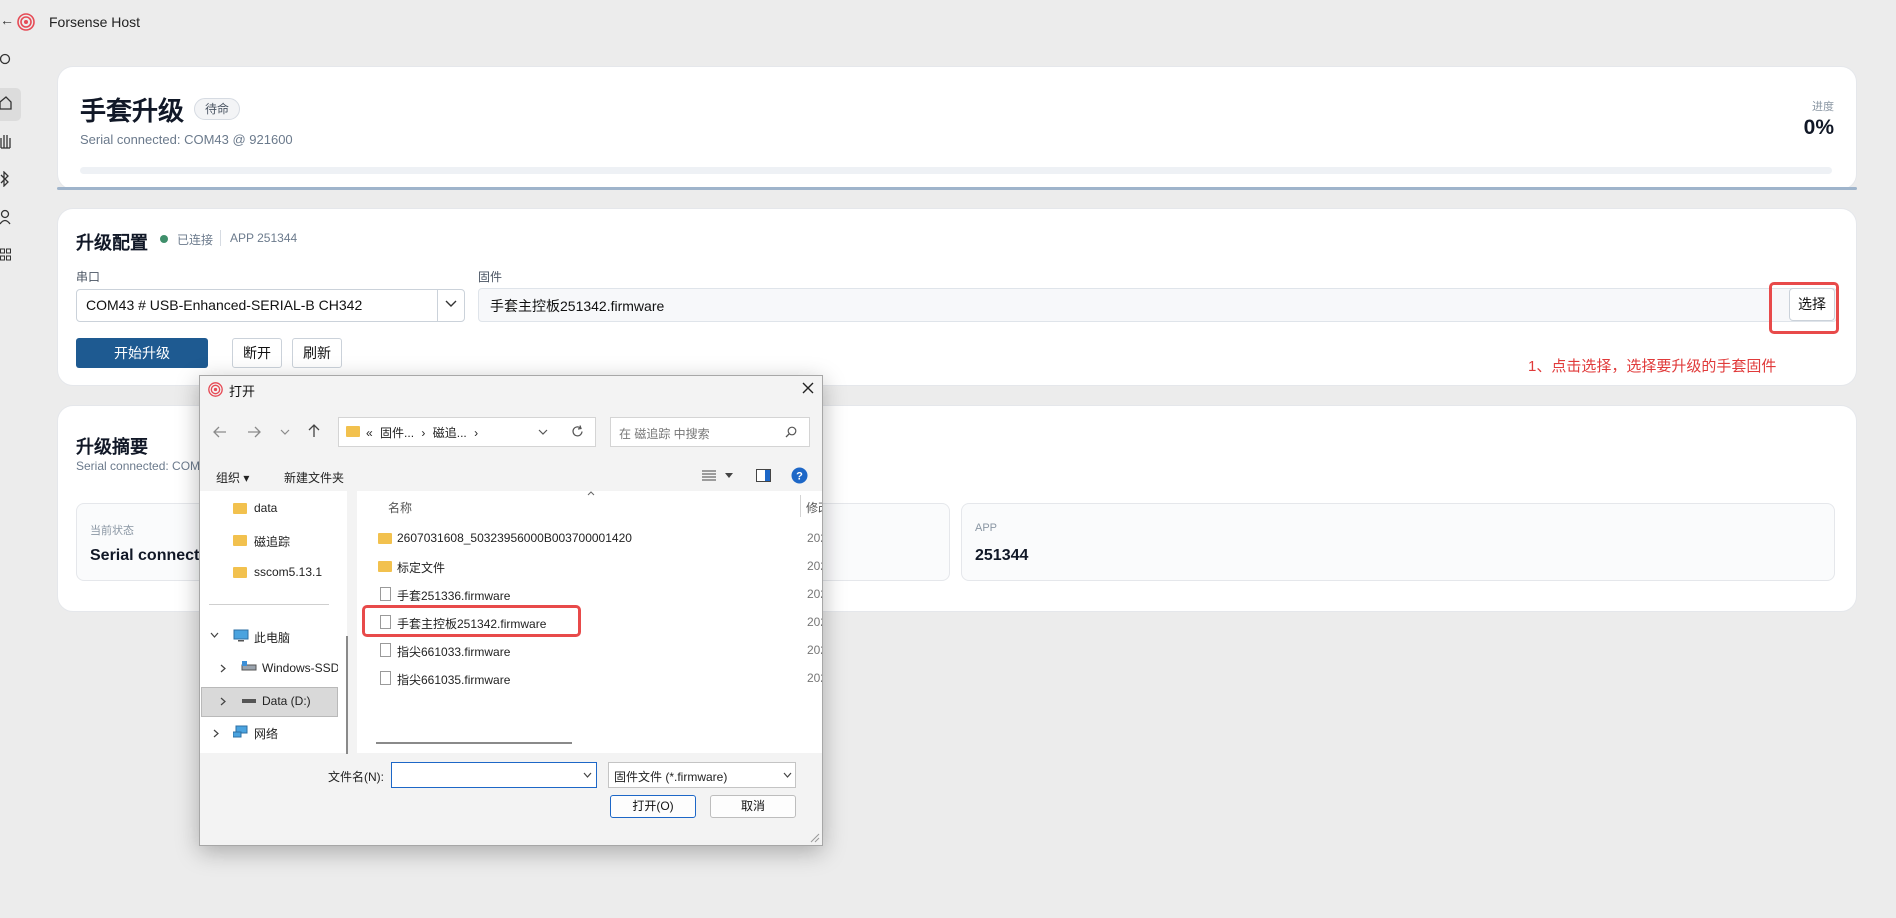 This screenshot has width=1896, height=918. I want to click on app-version: APP 251344, so click(264, 238).